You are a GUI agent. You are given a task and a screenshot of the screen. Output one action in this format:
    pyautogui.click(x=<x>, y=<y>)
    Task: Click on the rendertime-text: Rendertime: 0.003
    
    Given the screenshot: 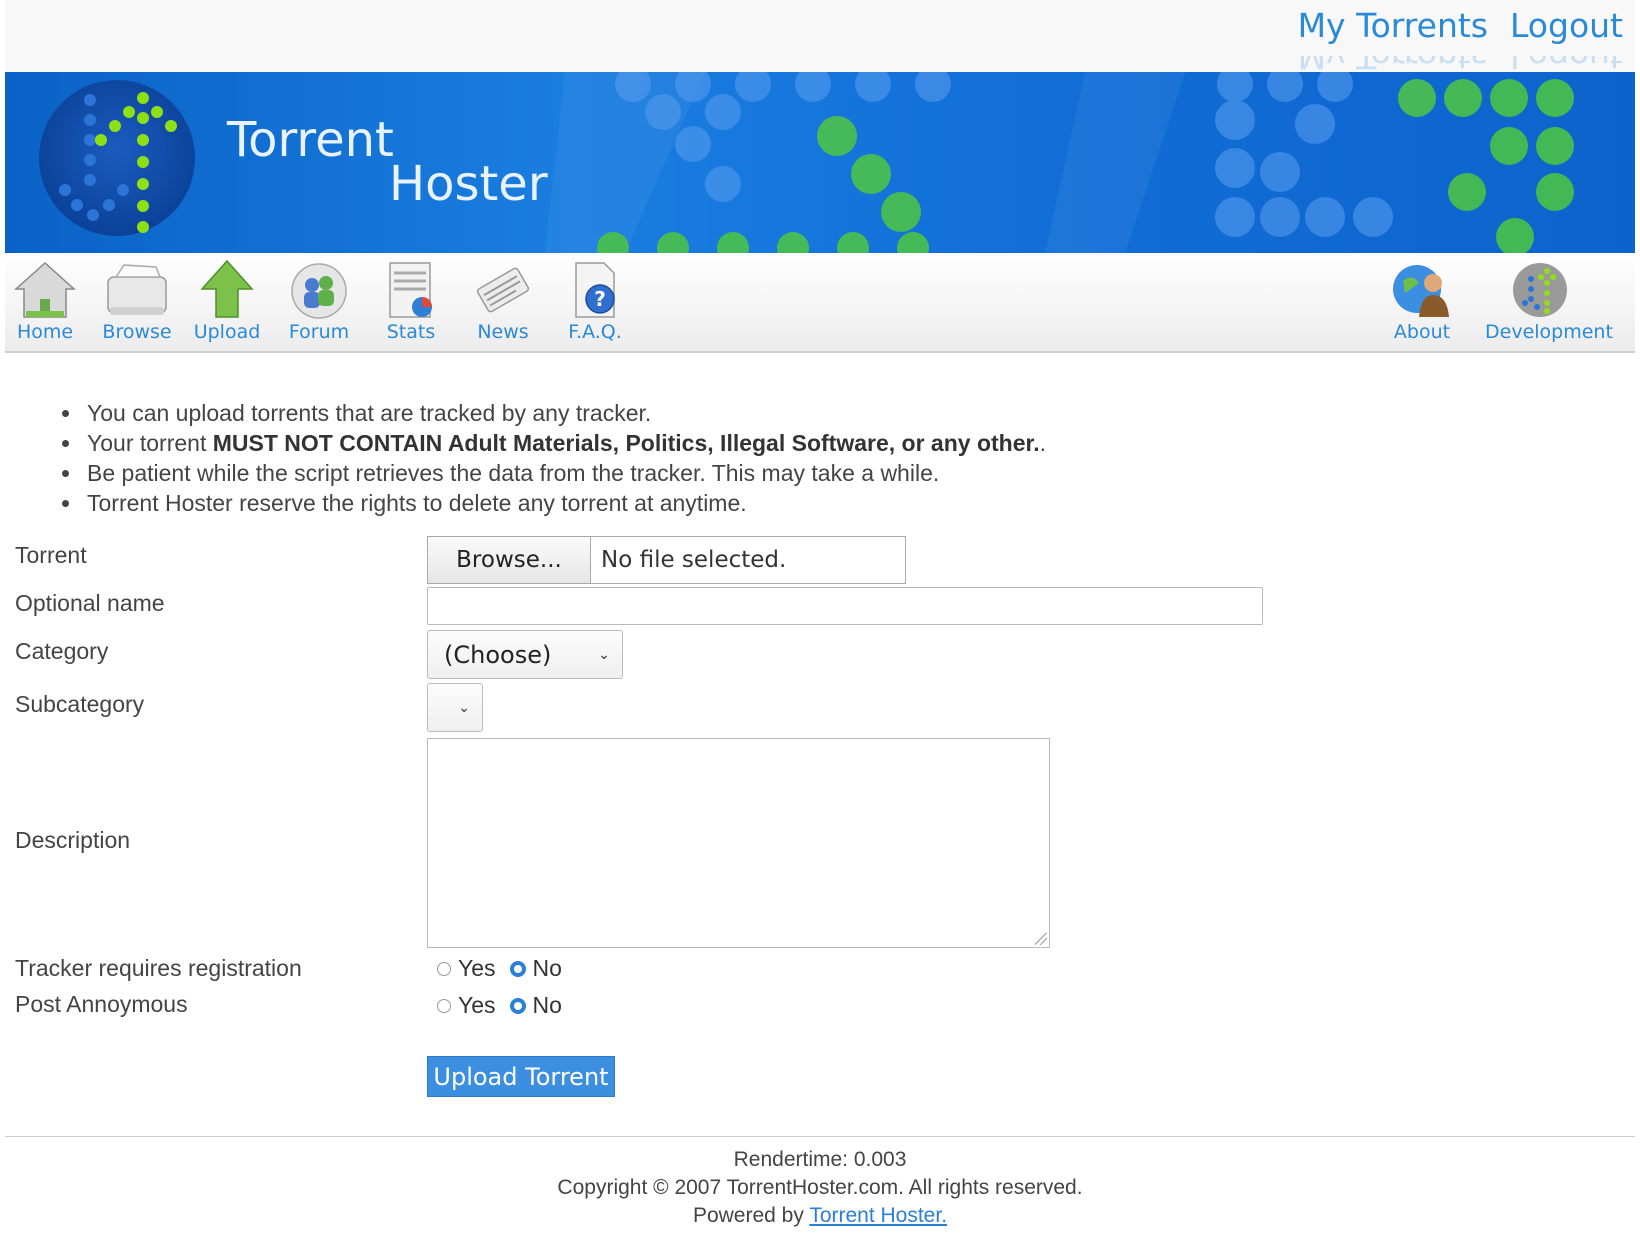 What is the action you would take?
    pyautogui.click(x=820, y=1159)
    